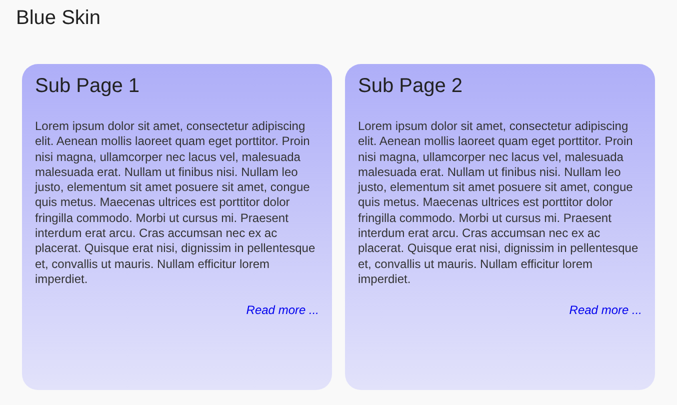 This screenshot has height=405, width=677. What do you see at coordinates (87, 86) in the screenshot?
I see `card-title: Sub Page 1` at bounding box center [87, 86].